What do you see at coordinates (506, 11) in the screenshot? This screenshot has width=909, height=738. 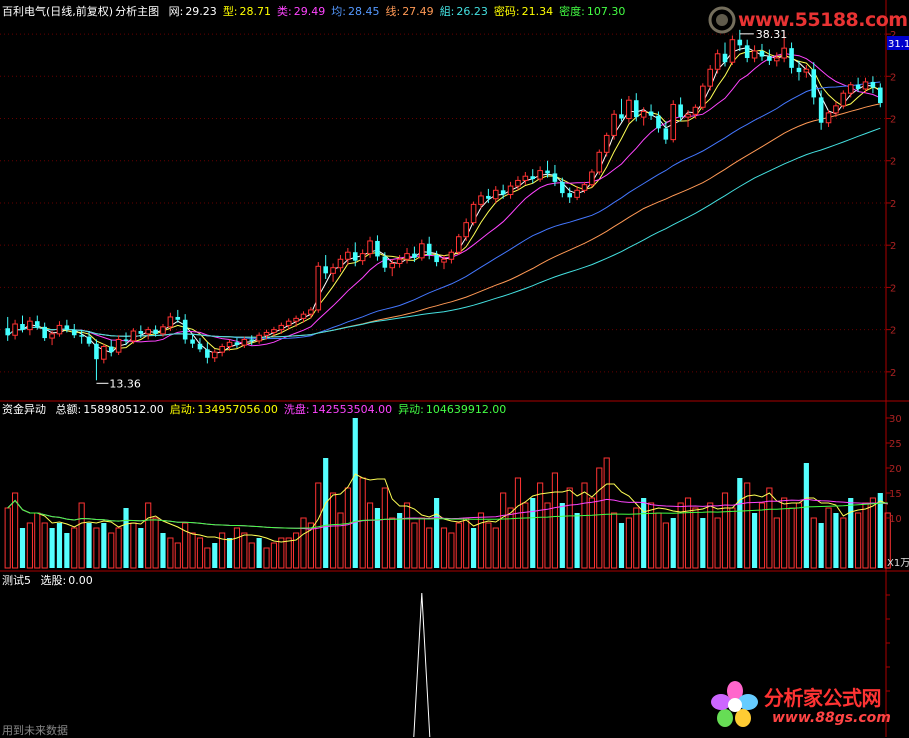 I see `main-indicator-label: 密码:` at bounding box center [506, 11].